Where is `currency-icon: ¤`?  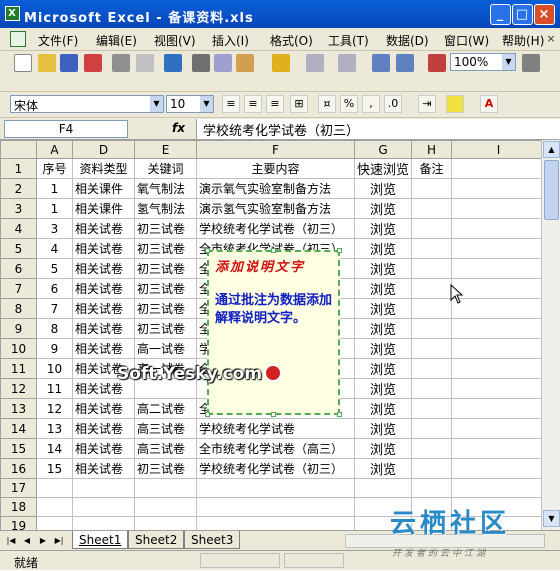 currency-icon: ¤ is located at coordinates (327, 104).